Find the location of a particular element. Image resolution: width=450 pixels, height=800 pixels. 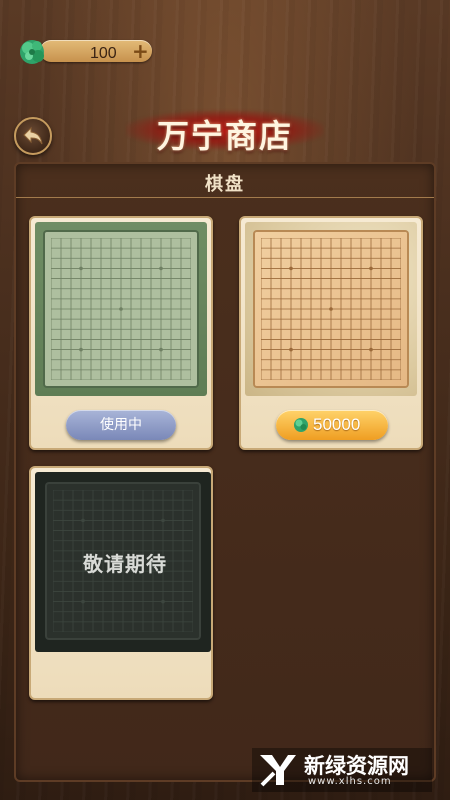

price-label: 50000 is located at coordinates (337, 424).